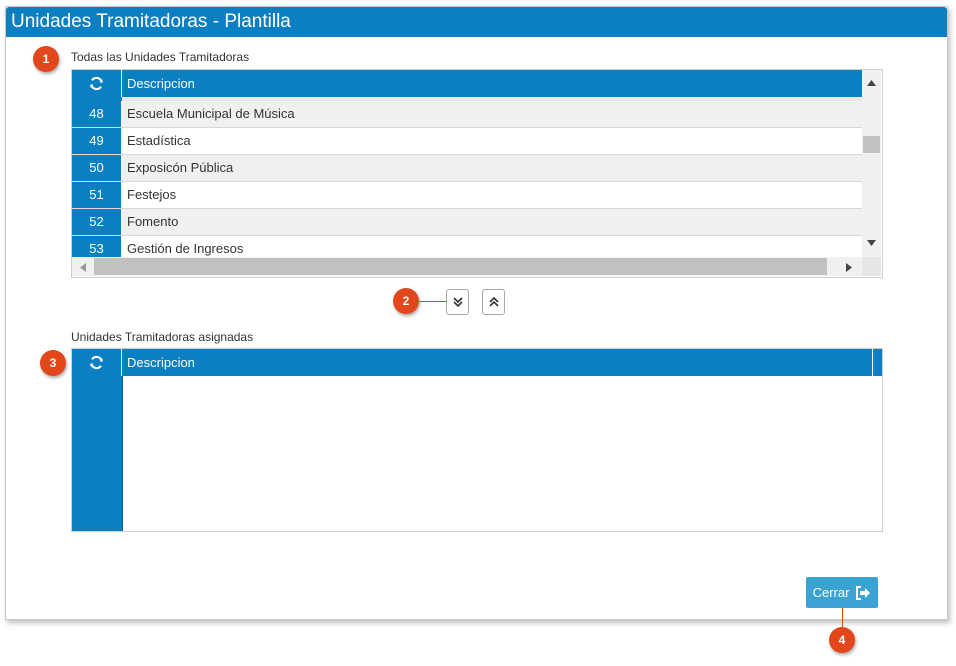 The width and height of the screenshot is (956, 666). What do you see at coordinates (83, 267) in the screenshot?
I see `scroll-left-arrow-icon` at bounding box center [83, 267].